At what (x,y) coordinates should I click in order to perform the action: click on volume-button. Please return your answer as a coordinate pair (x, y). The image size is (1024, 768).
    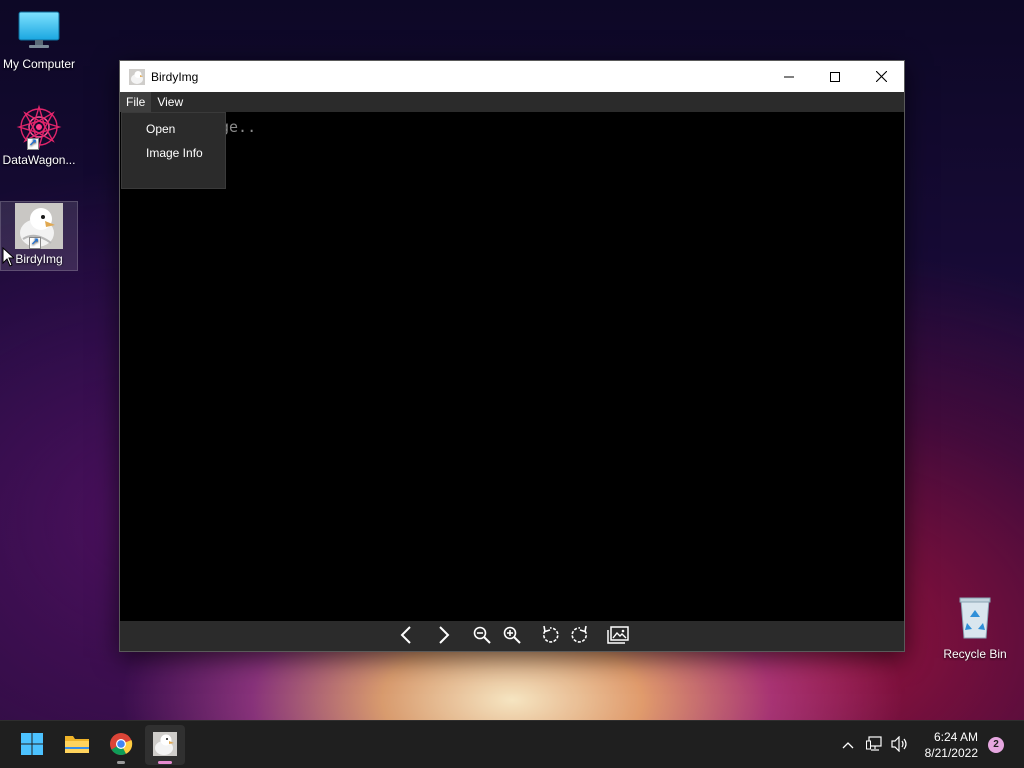
    Looking at the image, I should click on (900, 744).